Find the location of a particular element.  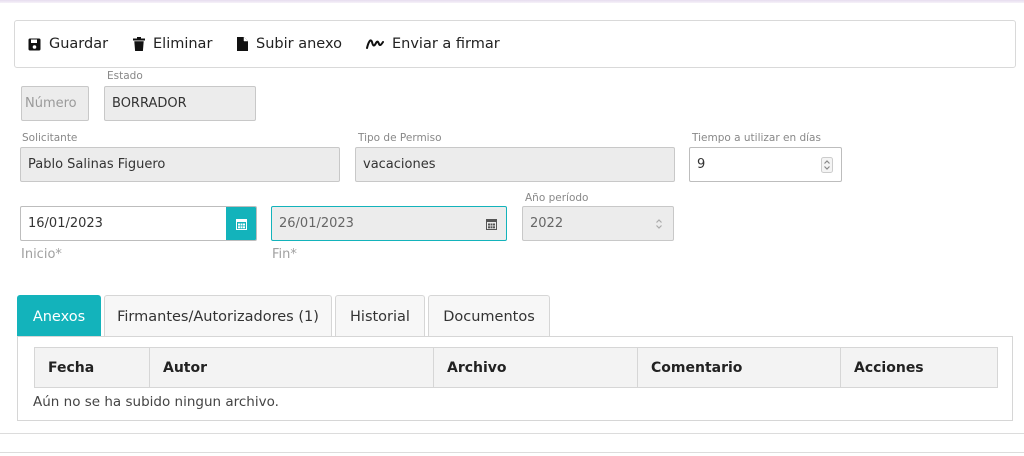

save-button: Guardar is located at coordinates (68, 44).